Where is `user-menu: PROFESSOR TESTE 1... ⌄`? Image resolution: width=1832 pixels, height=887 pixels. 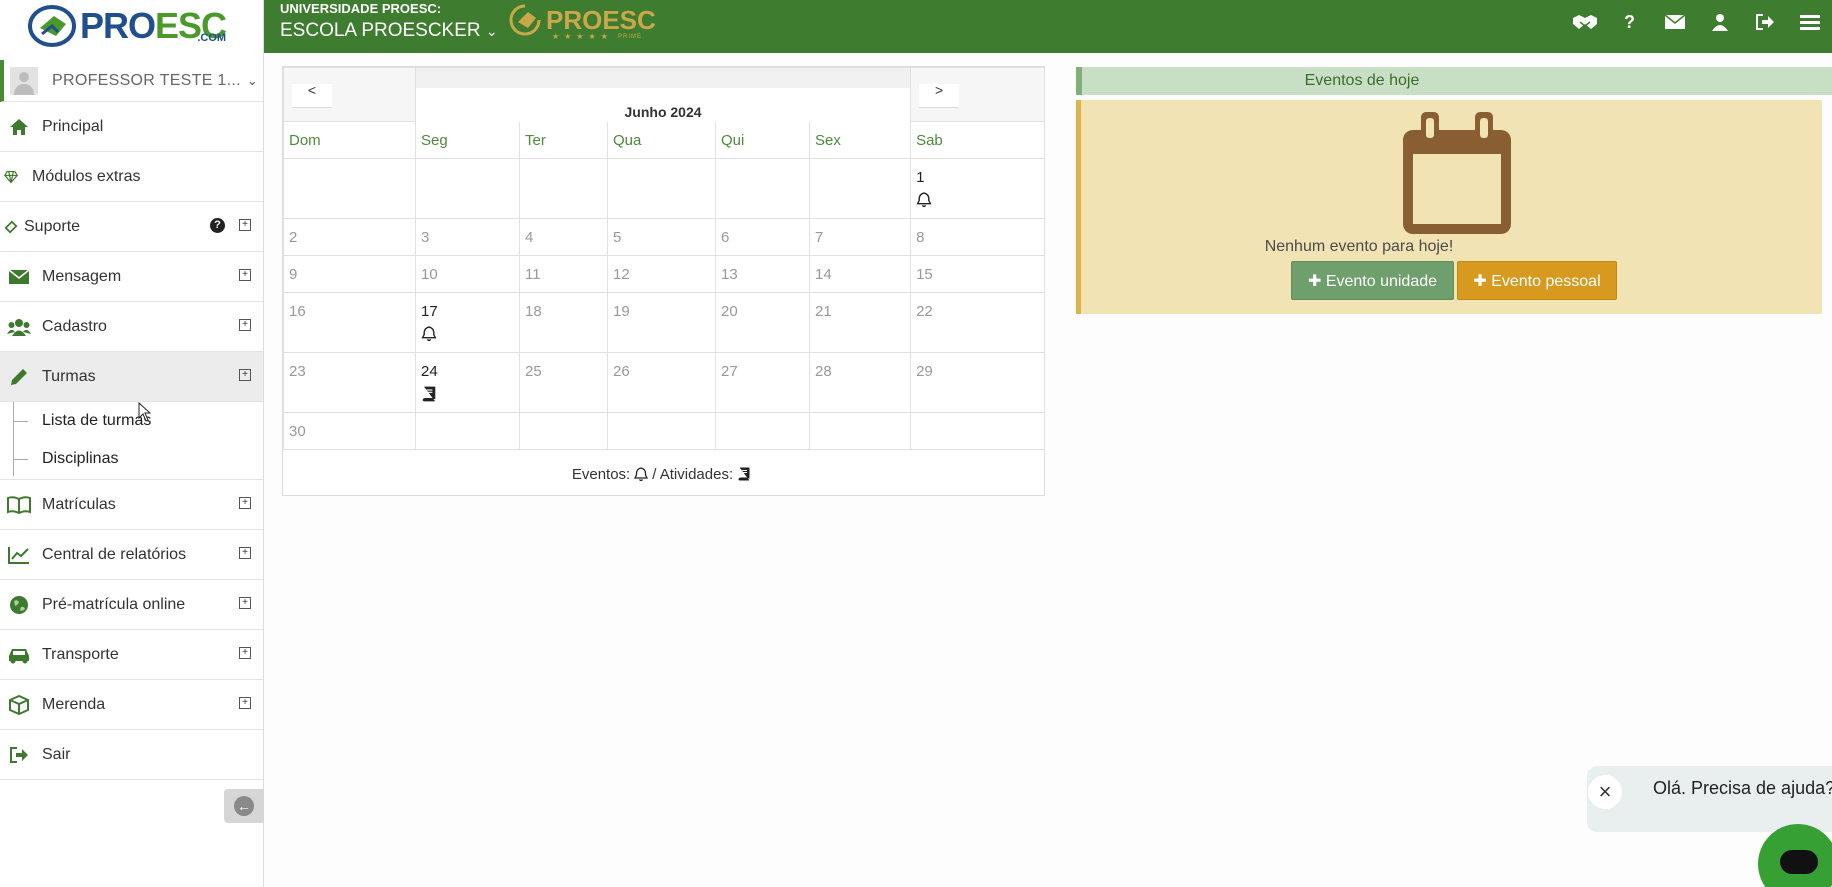
user-menu: PROFESSOR TESTE 1... ⌄ is located at coordinates (131, 81).